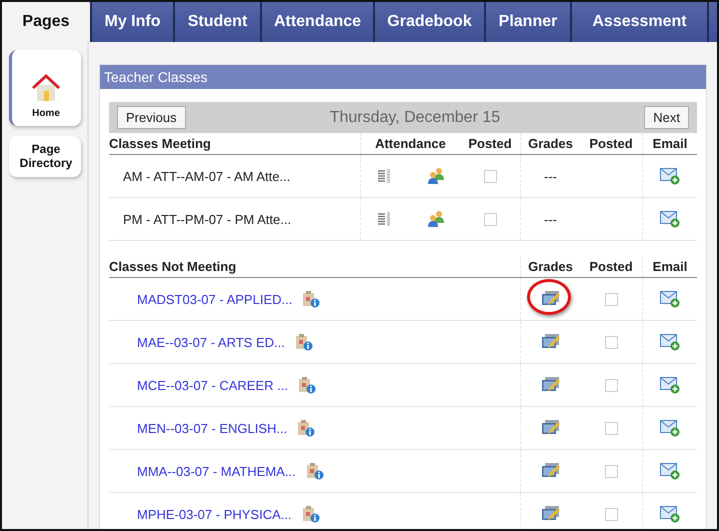 The height and width of the screenshot is (531, 719). Describe the element at coordinates (410, 143) in the screenshot. I see `column-header: Attendance` at that location.